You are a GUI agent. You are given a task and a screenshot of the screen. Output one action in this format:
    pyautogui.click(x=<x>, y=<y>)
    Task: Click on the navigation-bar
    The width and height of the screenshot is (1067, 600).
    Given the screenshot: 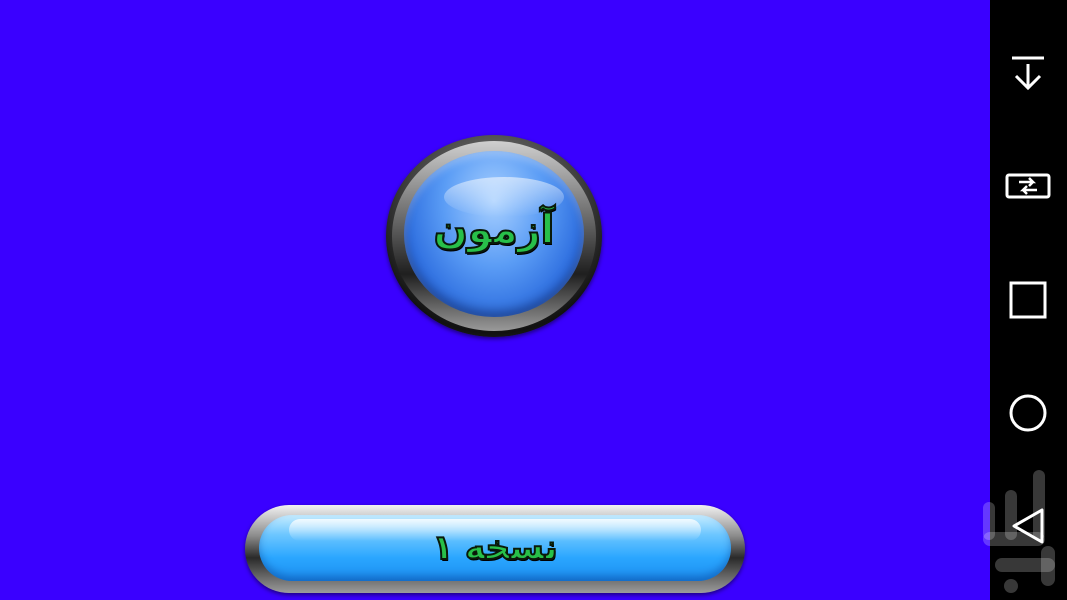 What is the action you would take?
    pyautogui.click(x=1028, y=300)
    